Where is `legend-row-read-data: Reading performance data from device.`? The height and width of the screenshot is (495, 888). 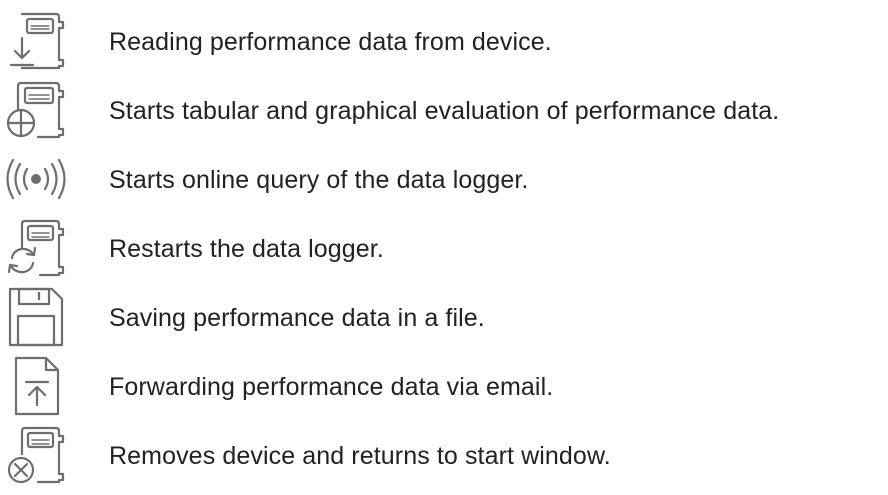
legend-row-read-data: Reading performance data from device. is located at coordinates (444, 41).